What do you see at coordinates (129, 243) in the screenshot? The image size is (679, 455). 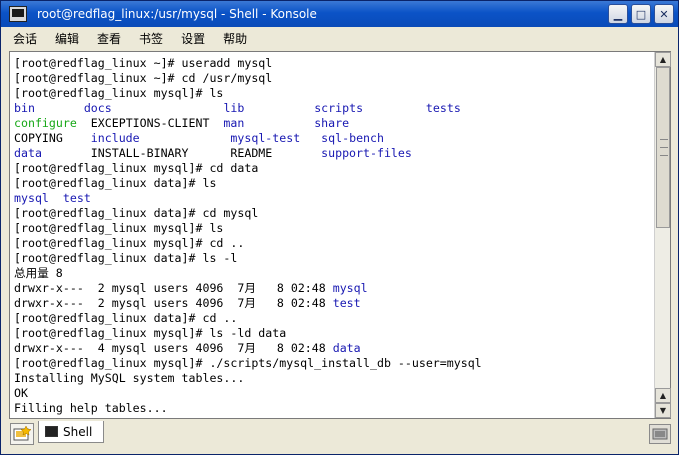 I see `terminal-text: [root@redflag_linux mysql]# cd ..` at bounding box center [129, 243].